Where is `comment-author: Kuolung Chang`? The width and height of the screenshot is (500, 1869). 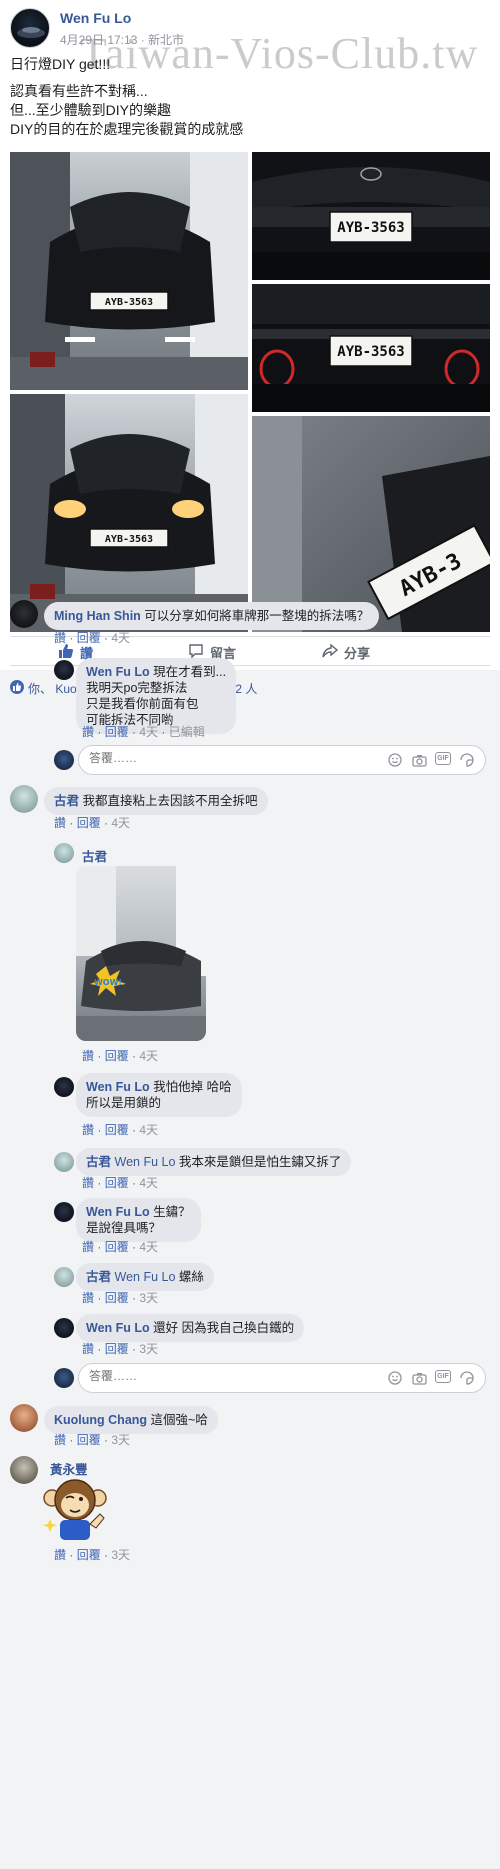 comment-author: Kuolung Chang is located at coordinates (100, 1420).